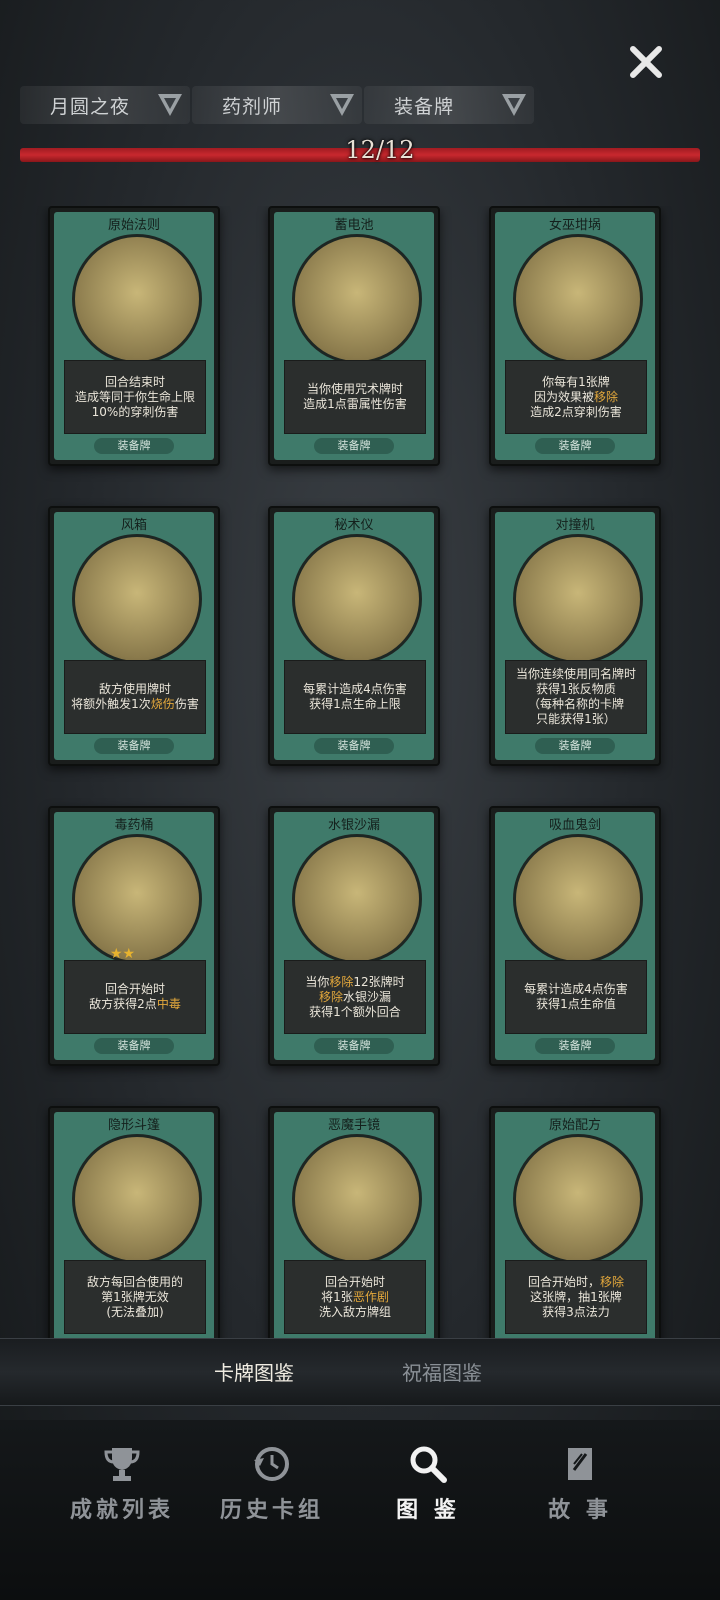 This screenshot has width=720, height=1600. What do you see at coordinates (576, 1004) in the screenshot?
I see `card-description-line: 获得1点生命值` at bounding box center [576, 1004].